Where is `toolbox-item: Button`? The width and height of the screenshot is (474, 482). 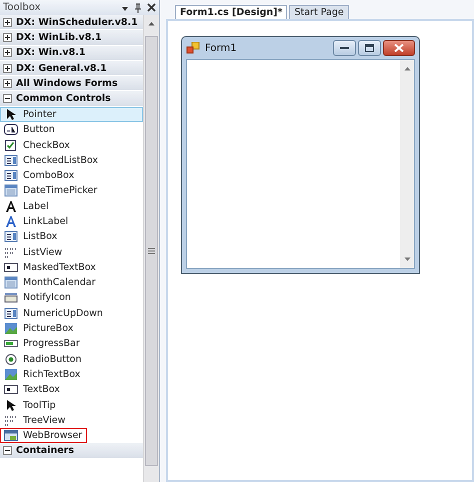 toolbox-item: Button is located at coordinates (71, 130).